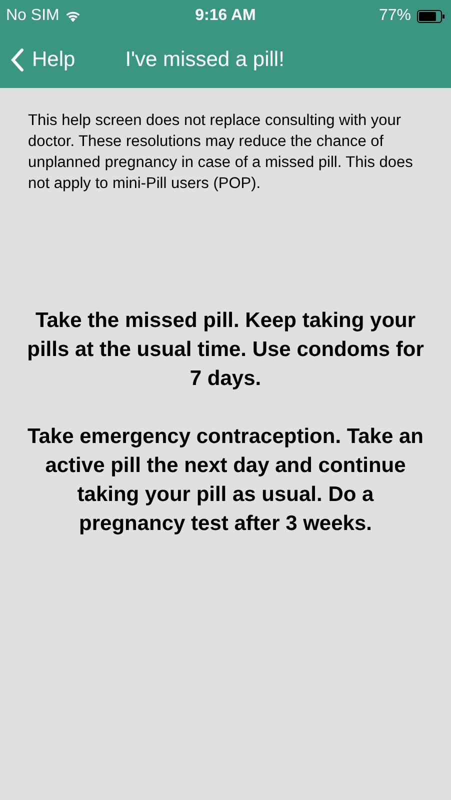  Describe the element at coordinates (33, 16) in the screenshot. I see `carrier-label: No SIM` at that location.